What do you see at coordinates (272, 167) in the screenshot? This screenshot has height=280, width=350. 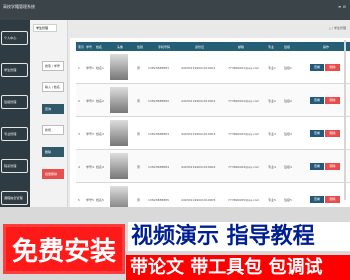 I see `cell-major: 专业4` at bounding box center [272, 167].